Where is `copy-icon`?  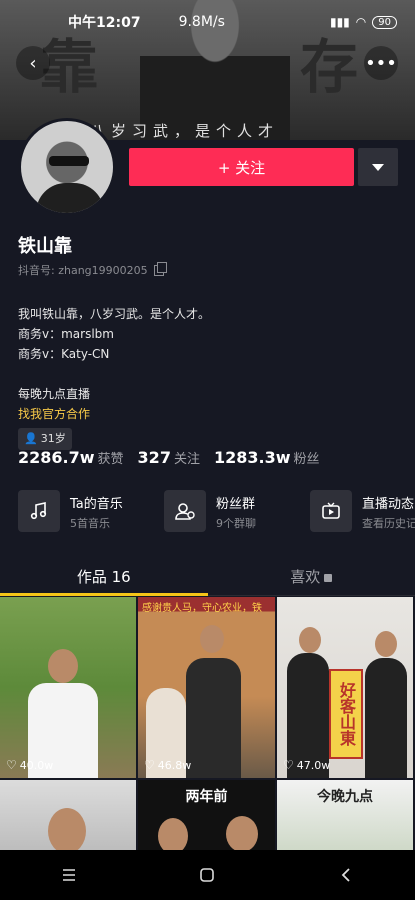 copy-icon is located at coordinates (160, 268).